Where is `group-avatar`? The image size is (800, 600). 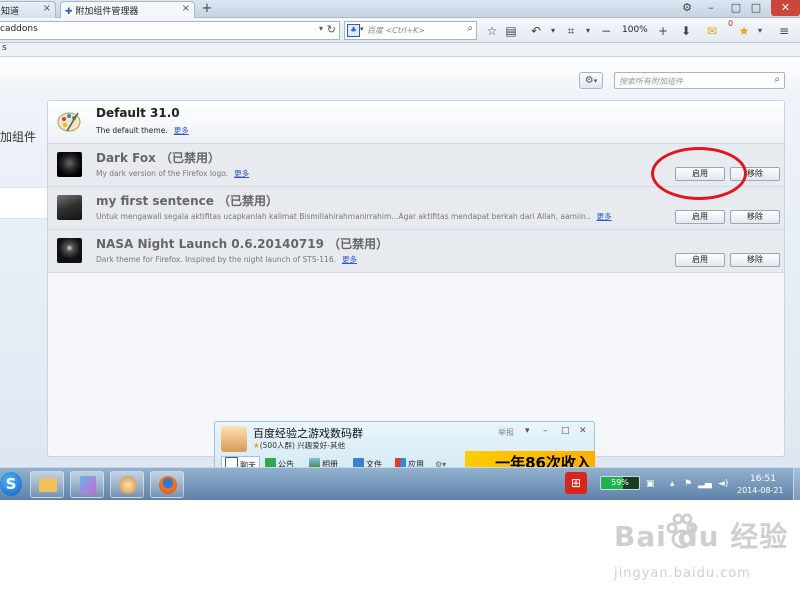 group-avatar is located at coordinates (234, 439).